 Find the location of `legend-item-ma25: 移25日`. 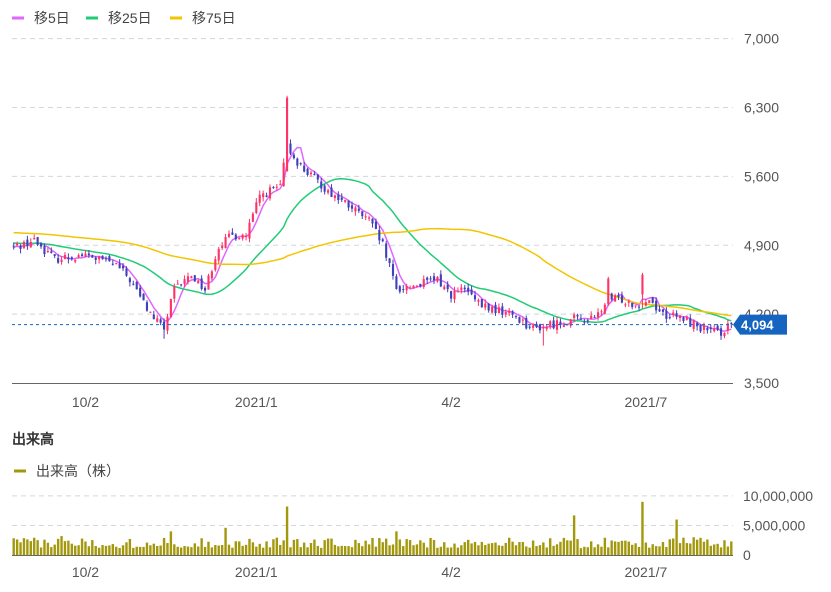

legend-item-ma25: 移25日 is located at coordinates (119, 18).